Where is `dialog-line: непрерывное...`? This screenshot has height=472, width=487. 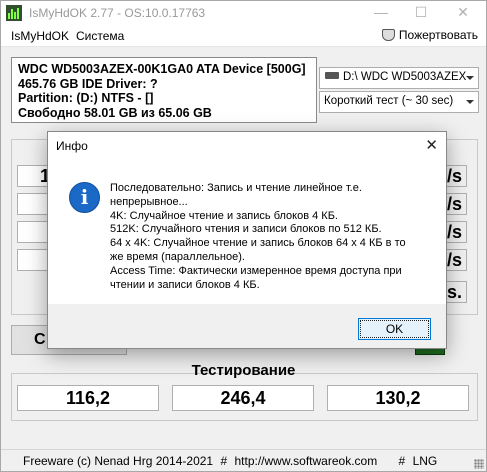 dialog-line: непрерывное... is located at coordinates (149, 201).